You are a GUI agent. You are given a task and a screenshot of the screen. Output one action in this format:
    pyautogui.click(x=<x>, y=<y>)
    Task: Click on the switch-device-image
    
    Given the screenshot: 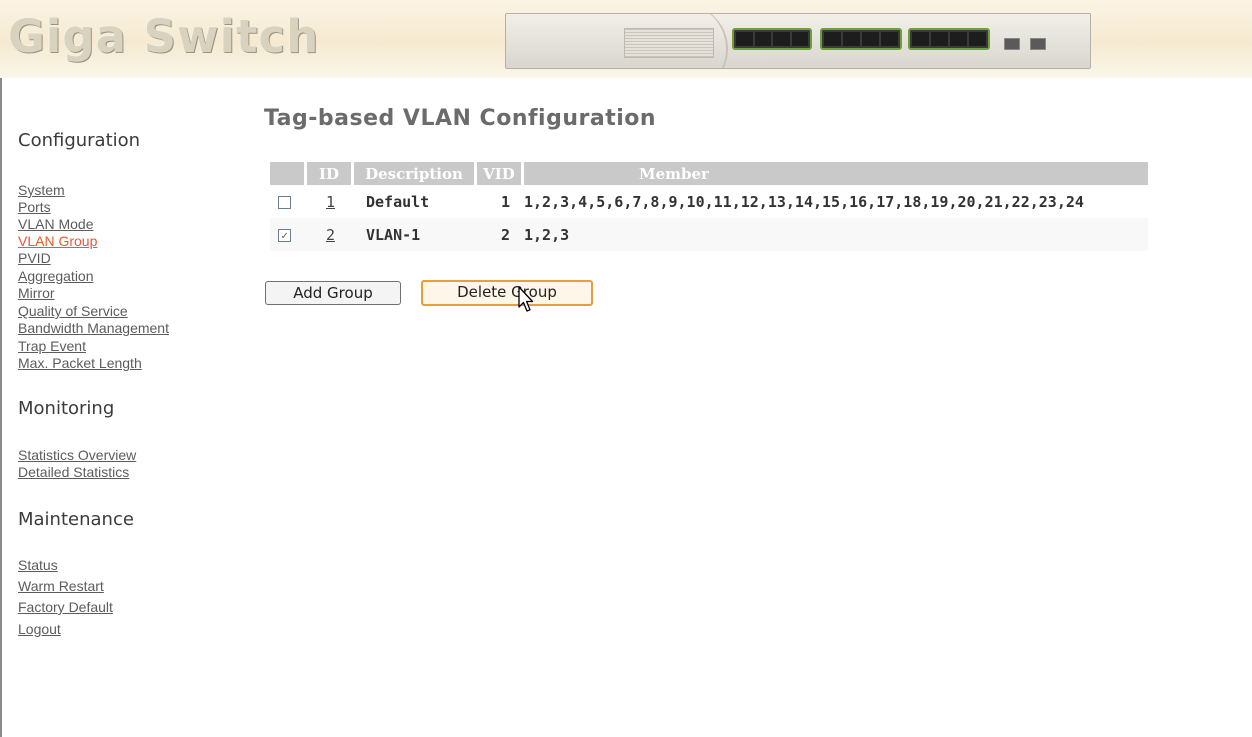 What is the action you would take?
    pyautogui.click(x=798, y=41)
    